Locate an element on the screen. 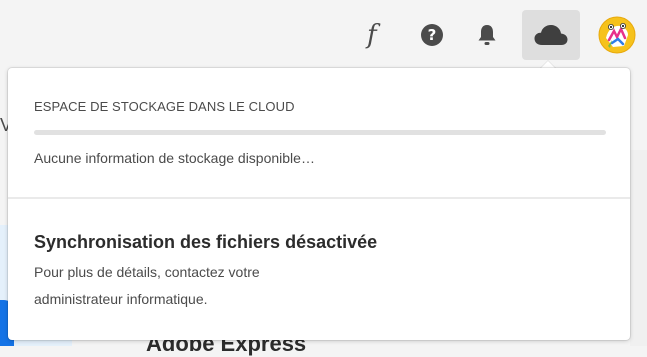 The image size is (647, 357). notifications-button is located at coordinates (487, 35).